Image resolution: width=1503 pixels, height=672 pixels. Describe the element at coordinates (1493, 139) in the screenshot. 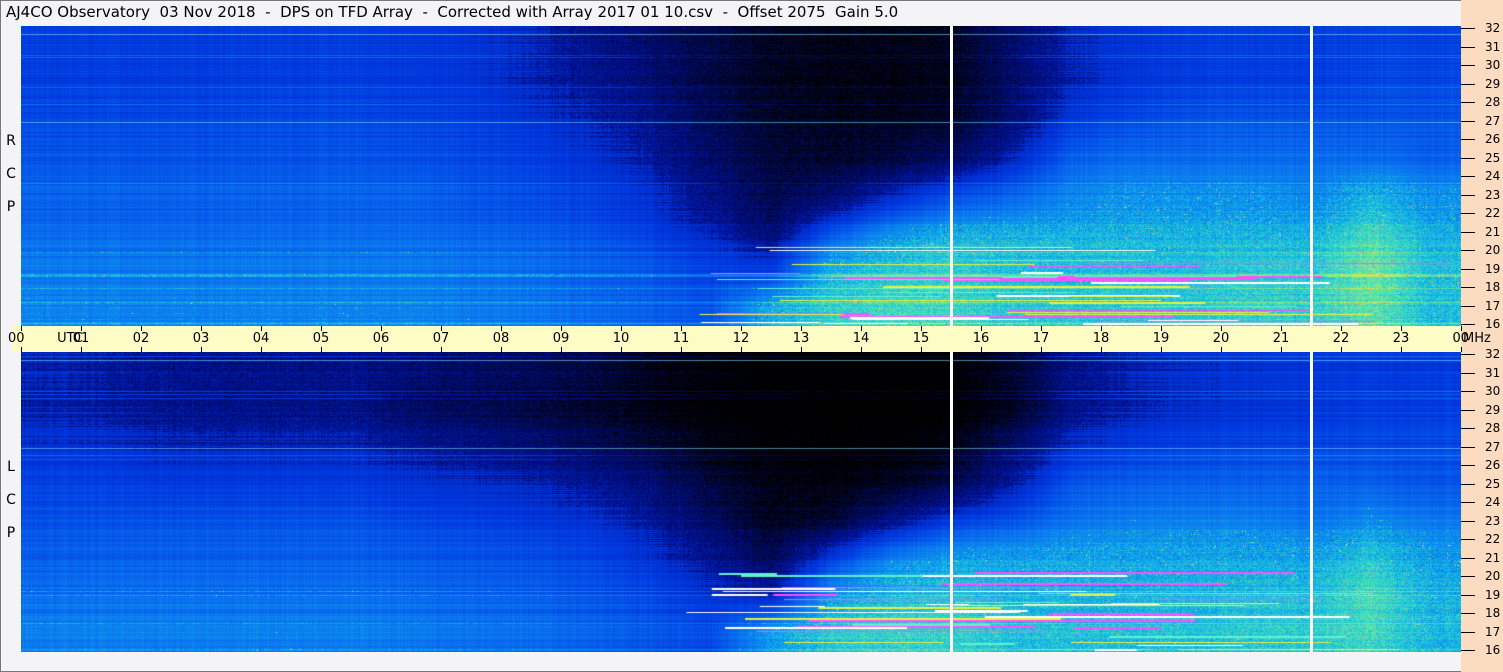

I see `freq-tick-label: 26` at that location.